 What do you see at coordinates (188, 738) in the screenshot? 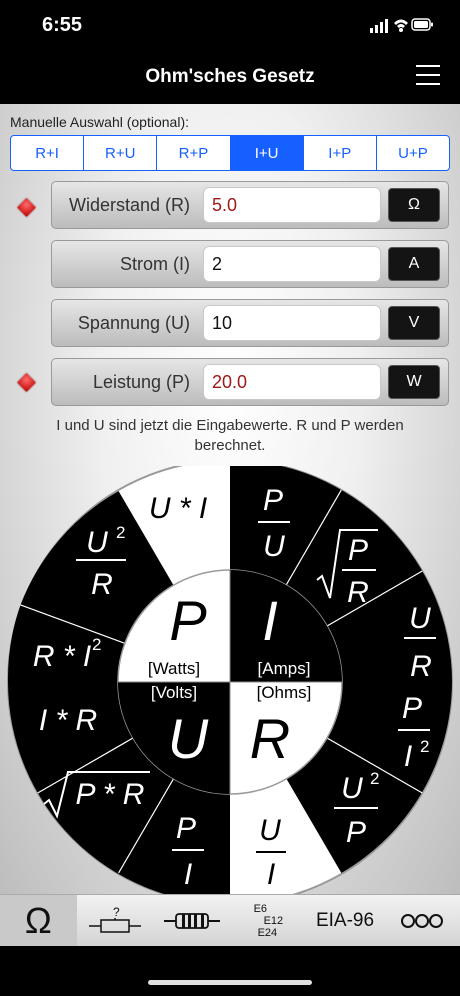
I see `center-voltage-symbol: U` at bounding box center [188, 738].